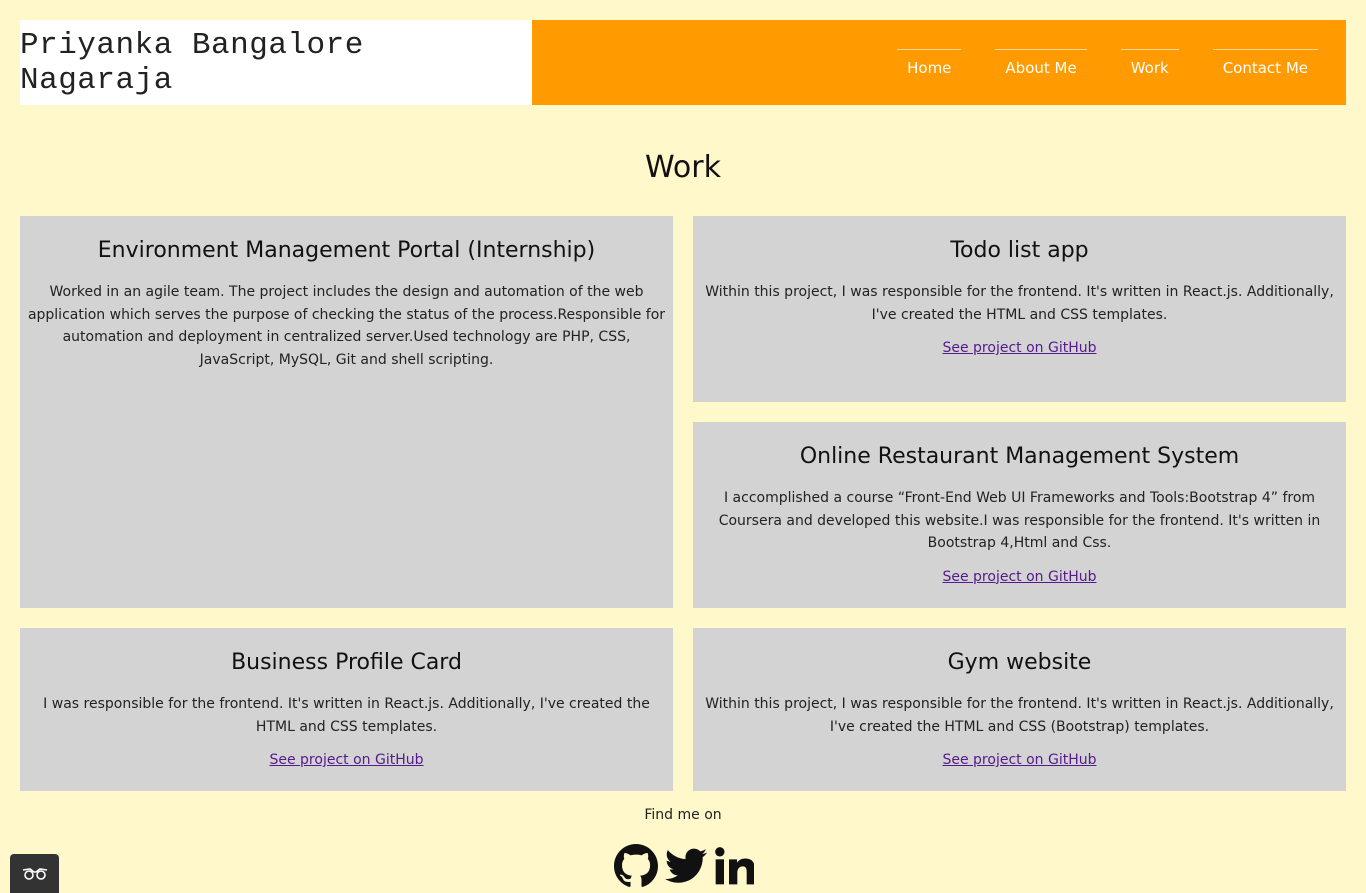 This screenshot has height=893, width=1366. What do you see at coordinates (1019, 250) in the screenshot?
I see `project-title: Todo list app` at bounding box center [1019, 250].